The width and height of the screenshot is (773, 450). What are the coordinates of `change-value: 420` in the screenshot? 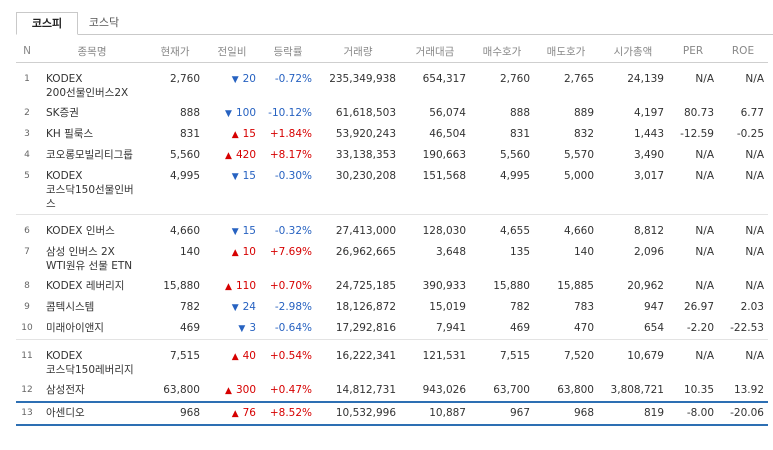 It's located at (245, 155).